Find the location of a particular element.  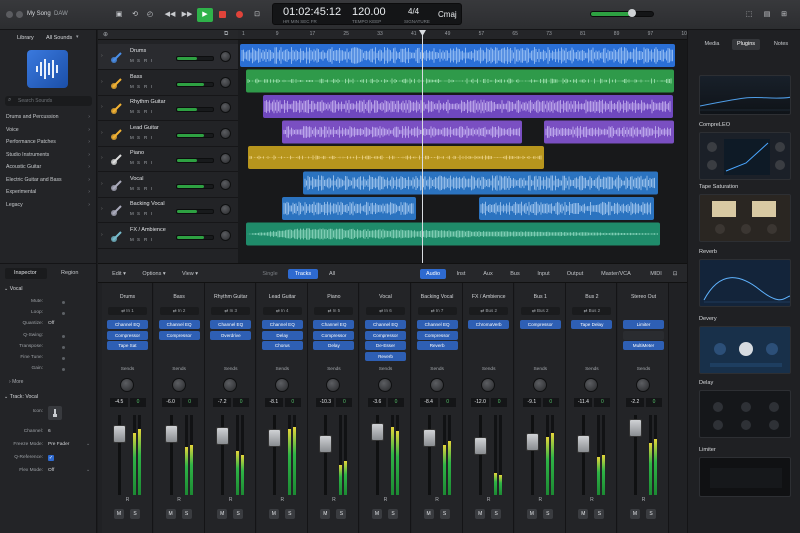

filter-audio: Audio is located at coordinates (433, 274).